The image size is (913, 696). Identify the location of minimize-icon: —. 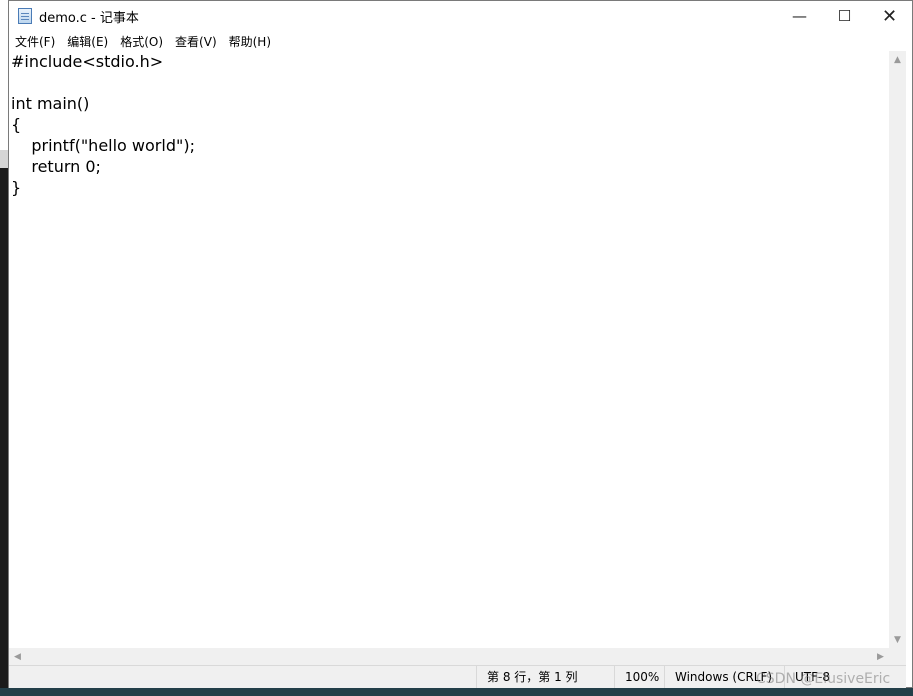
(799, 16).